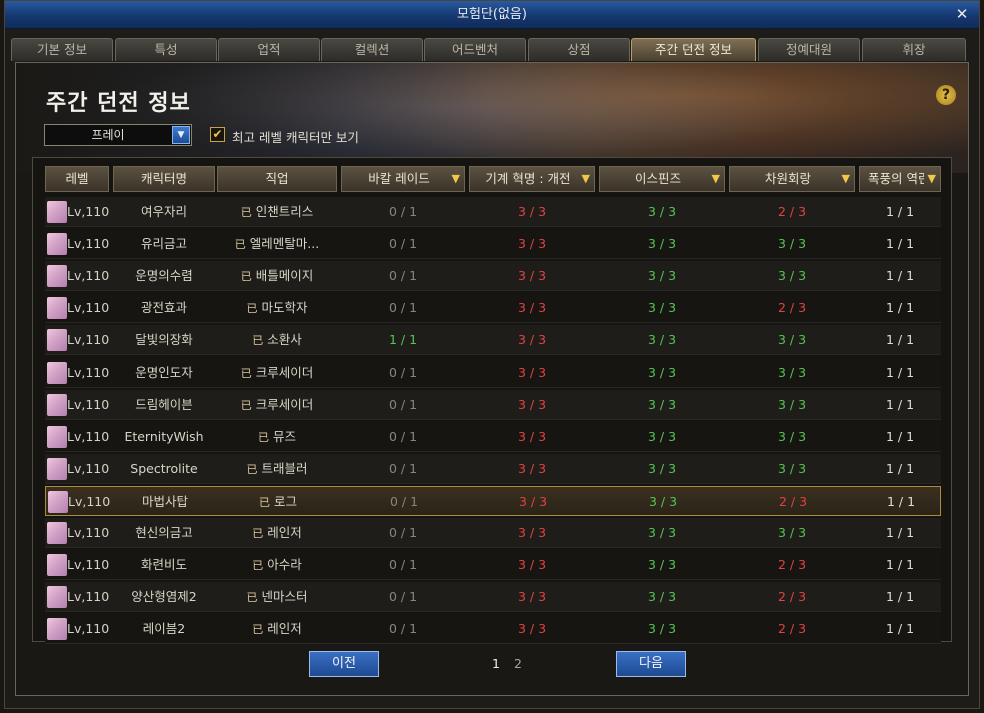 This screenshot has height=713, width=984. Describe the element at coordinates (914, 49) in the screenshot. I see `tab-9: 휘장` at that location.